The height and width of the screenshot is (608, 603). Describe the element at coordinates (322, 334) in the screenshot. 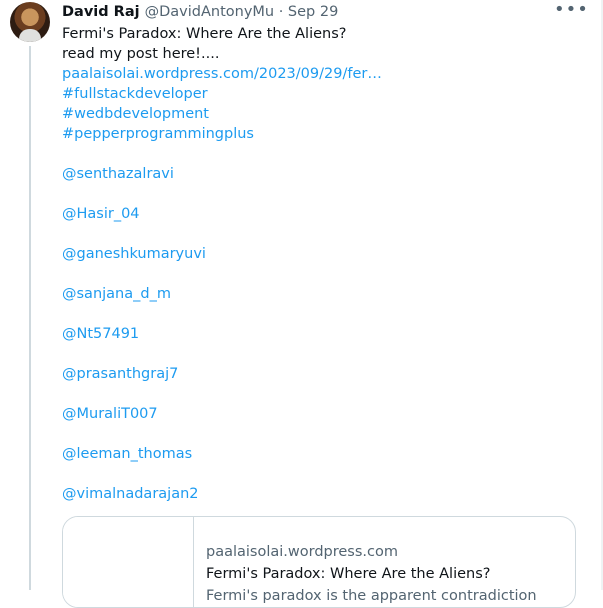

I see `mention-link: @Nt57491` at that location.